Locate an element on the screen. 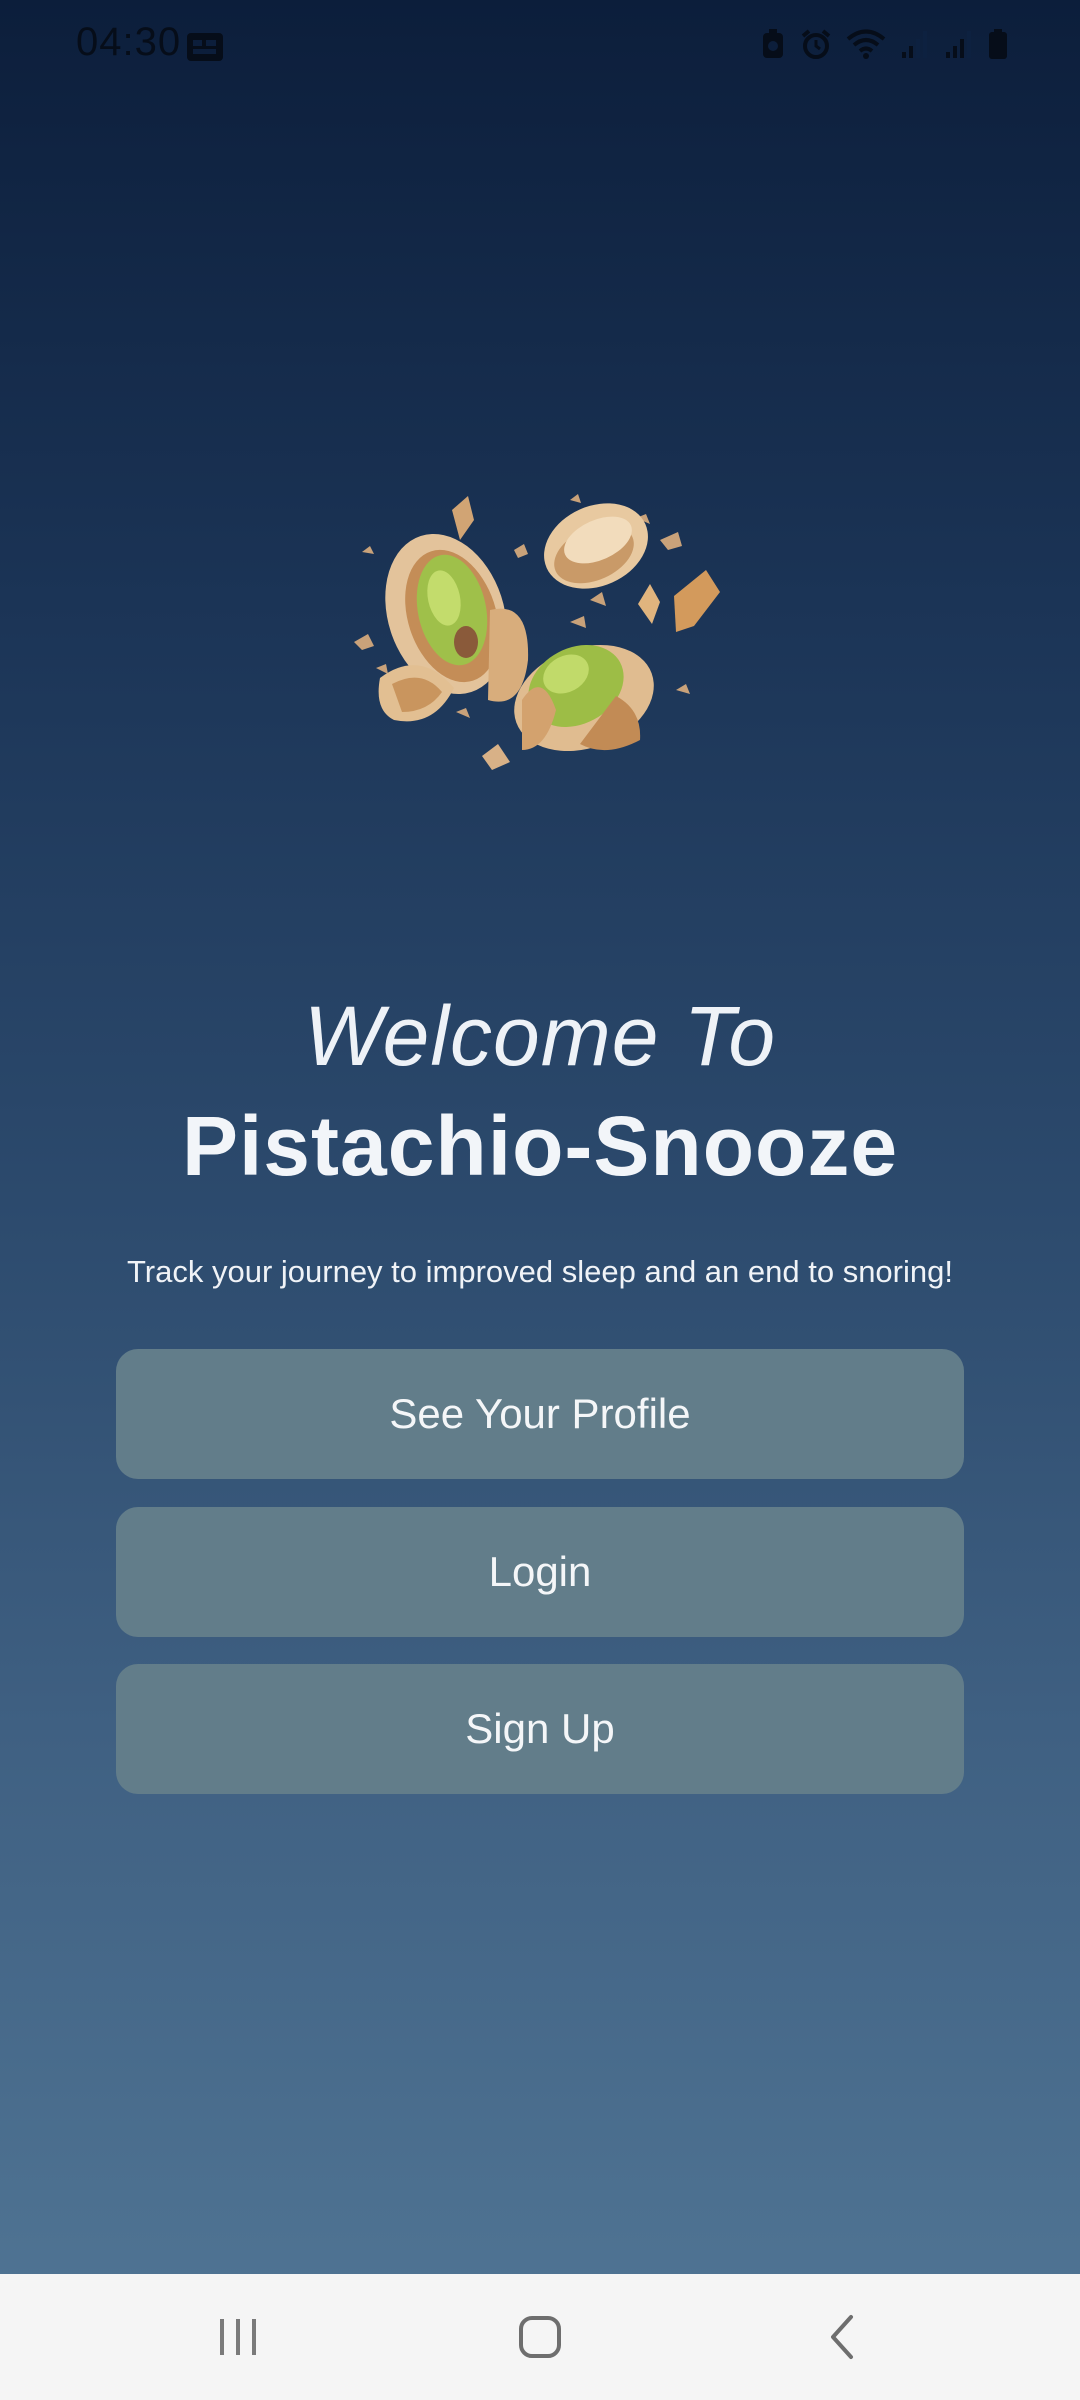 This screenshot has height=2400, width=1080. back-button is located at coordinates (842, 2337).